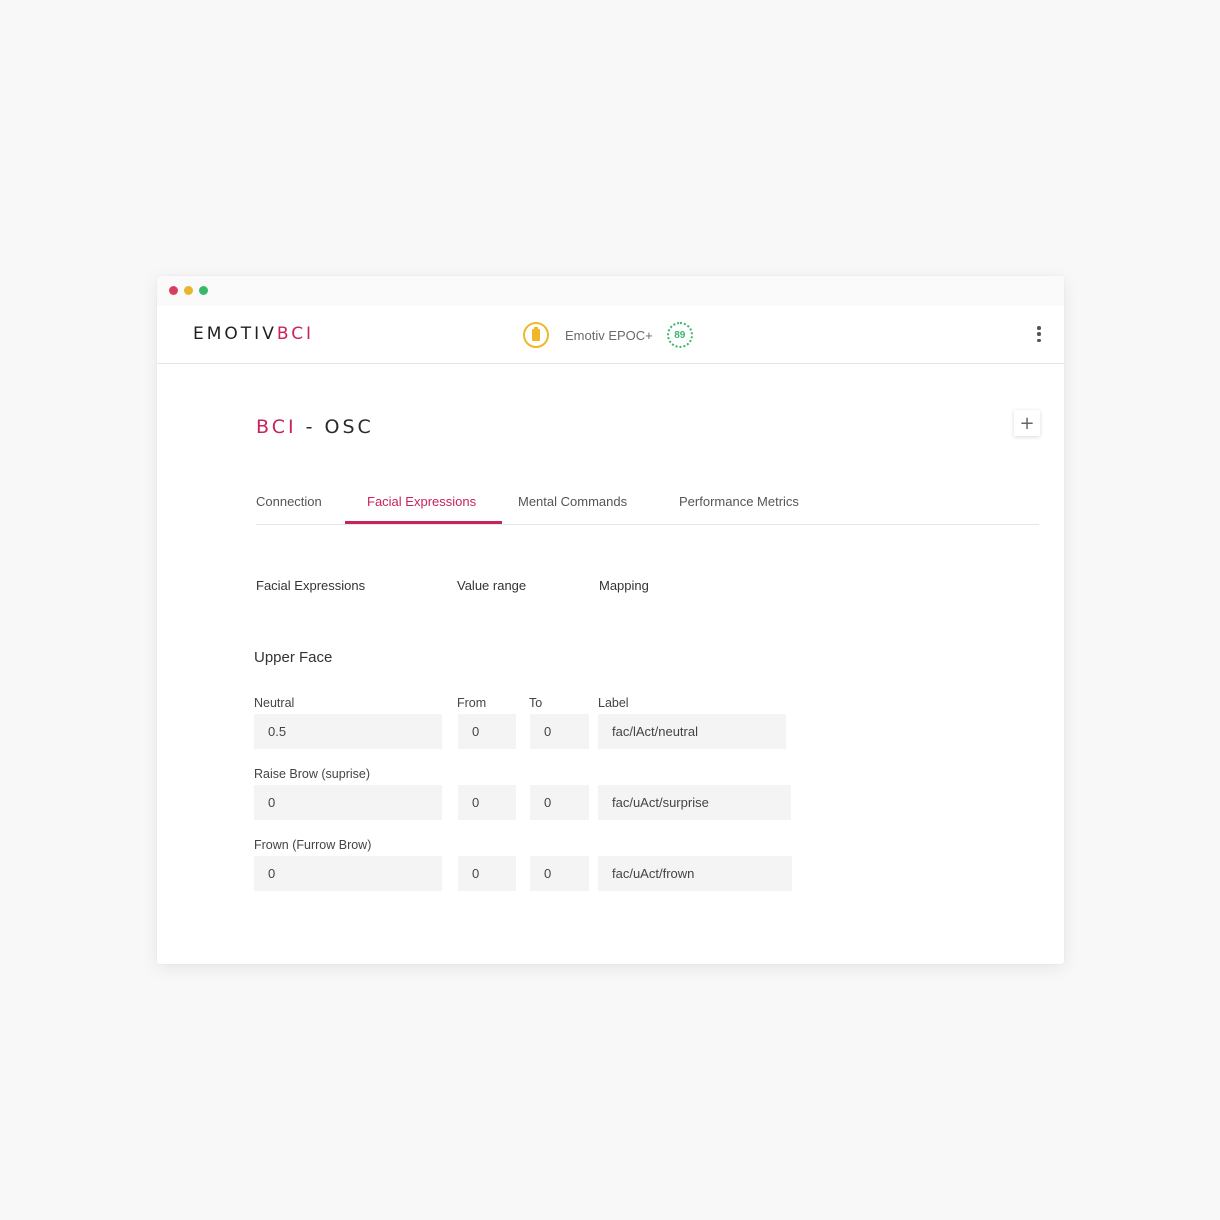 The width and height of the screenshot is (1220, 1220). What do you see at coordinates (572, 501) in the screenshot?
I see `tab-mental-commands: Mental Commands` at bounding box center [572, 501].